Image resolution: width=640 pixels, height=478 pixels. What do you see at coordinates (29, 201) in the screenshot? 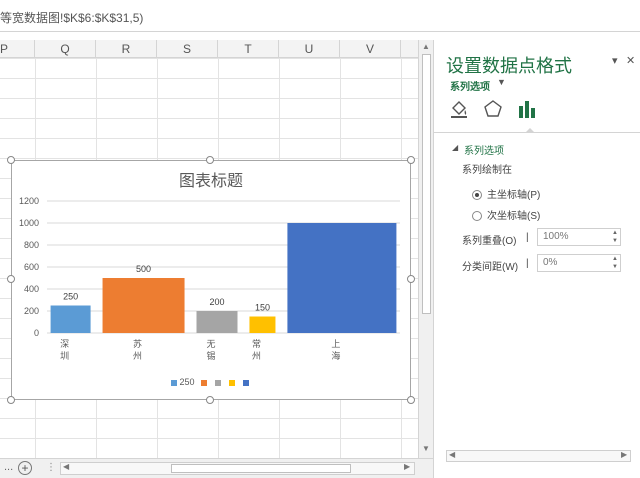
I see `y-tick-label: 1200` at bounding box center [29, 201].